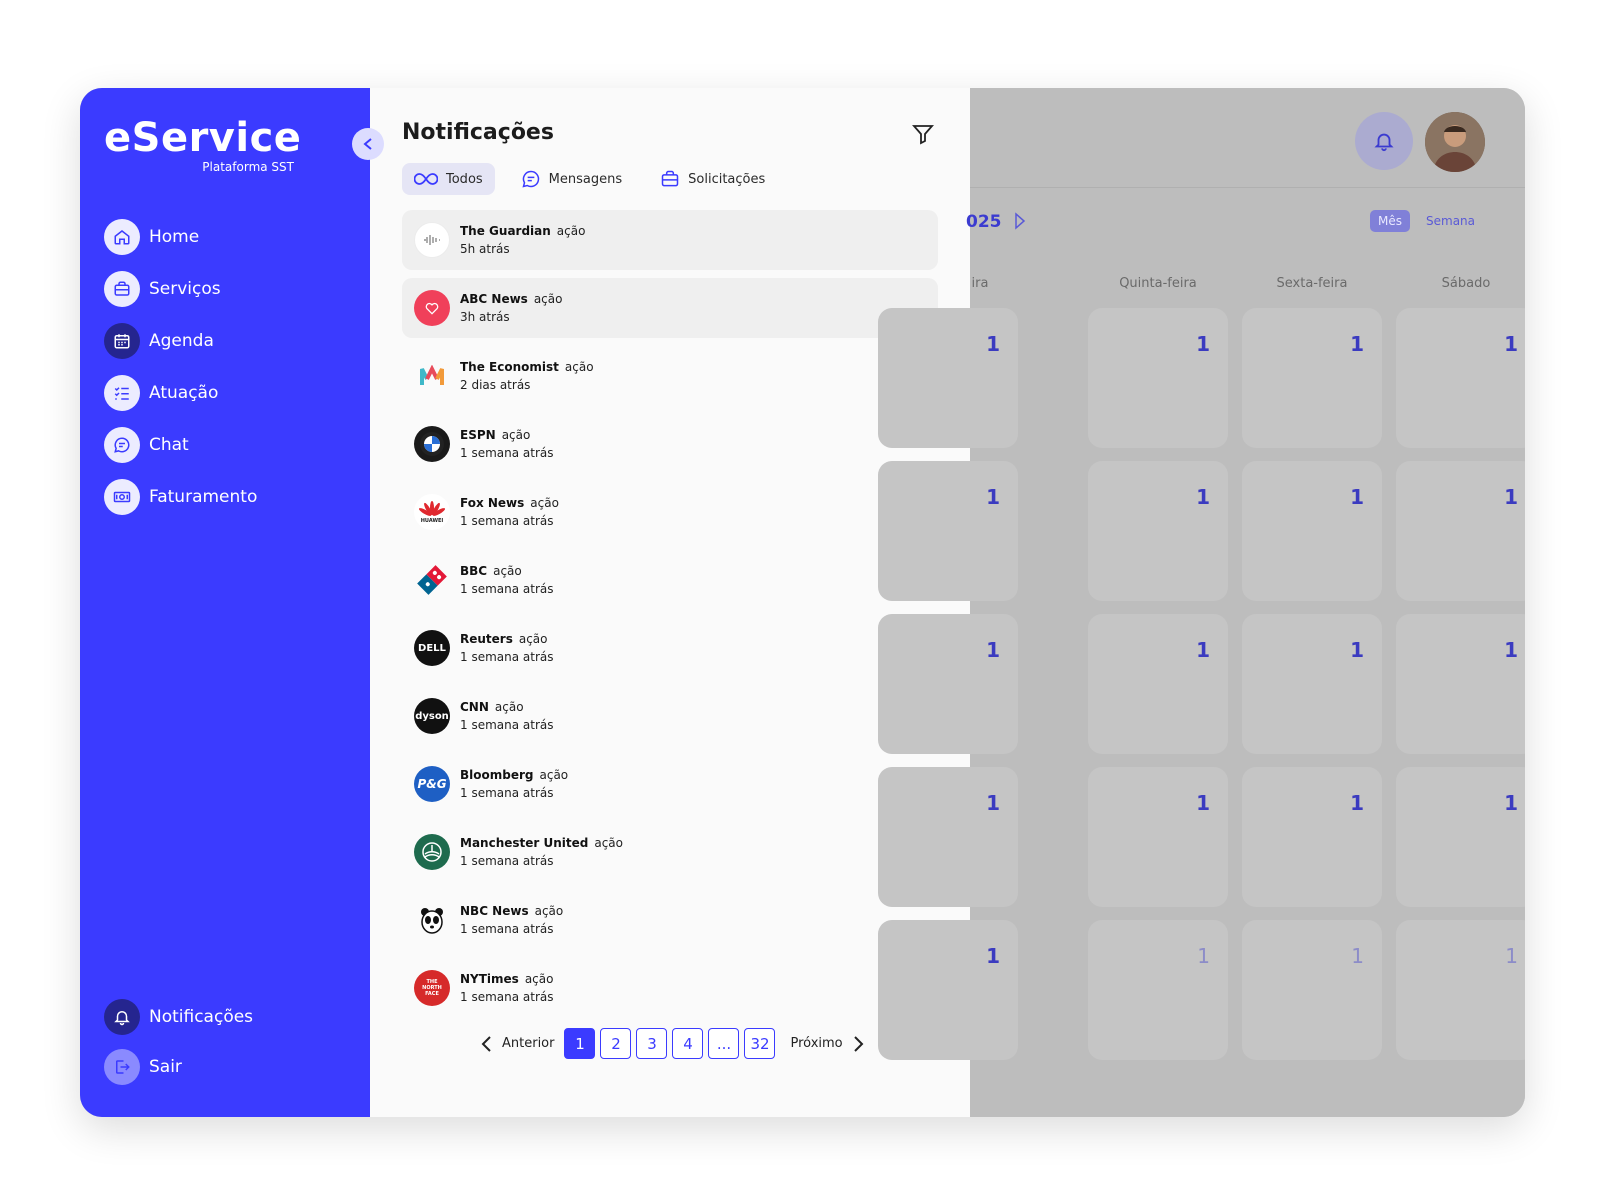  I want to click on brand-logo: eService Plataforma SST, so click(203, 144).